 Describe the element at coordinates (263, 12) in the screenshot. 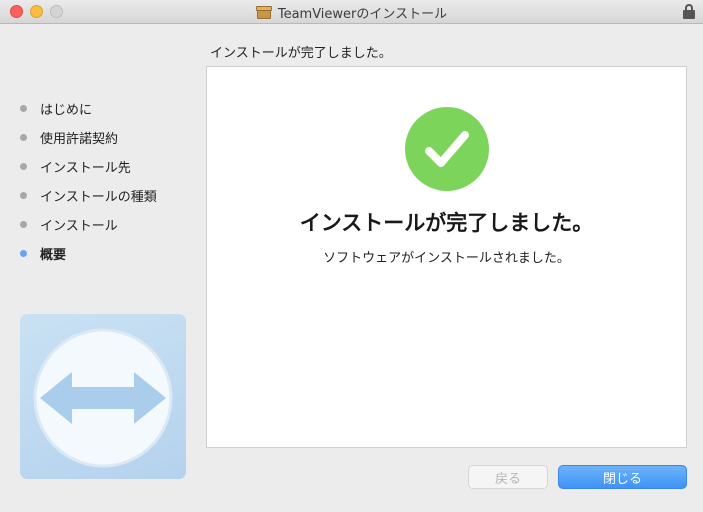

I see `package-icon` at that location.